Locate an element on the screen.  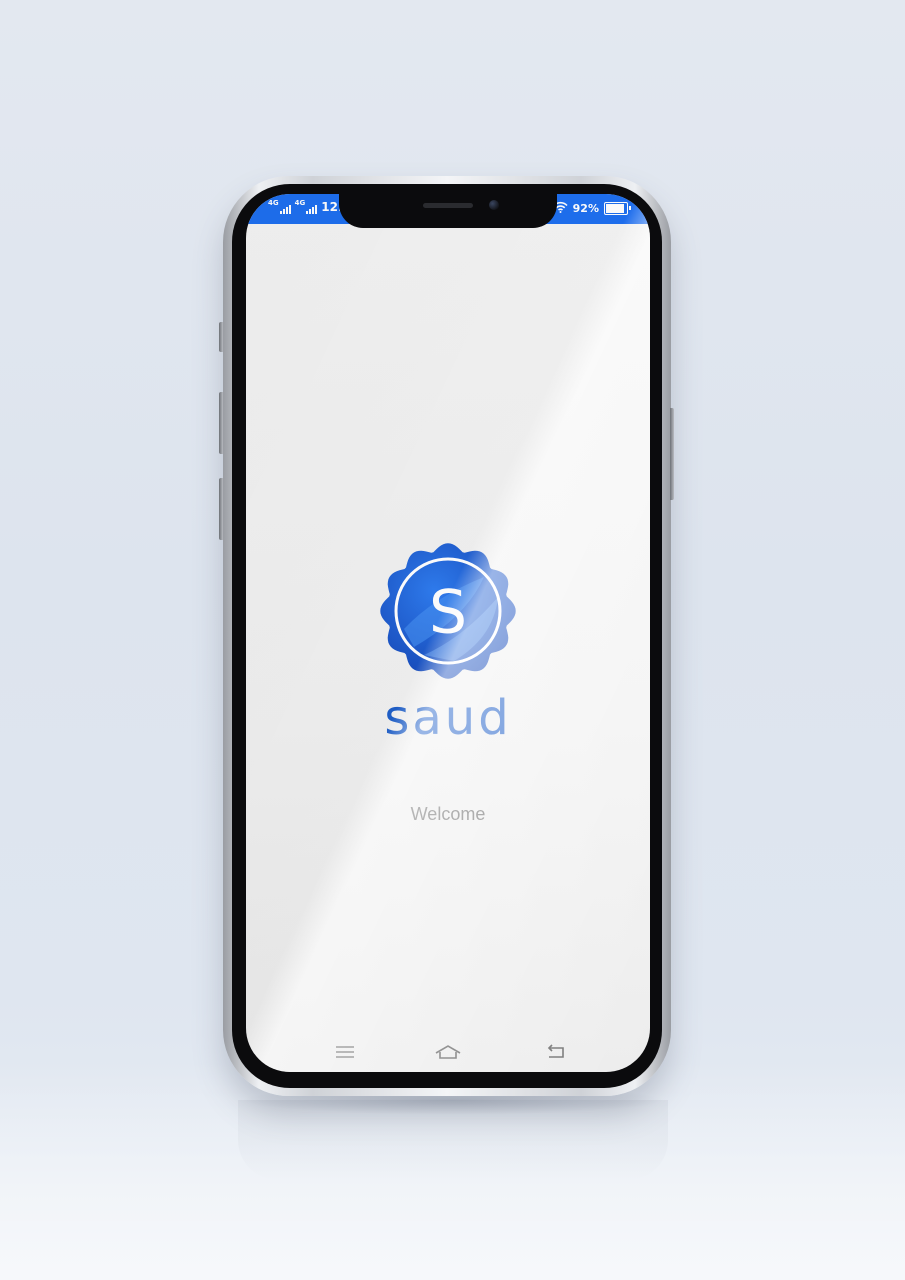
menu-button is located at coordinates (345, 1052).